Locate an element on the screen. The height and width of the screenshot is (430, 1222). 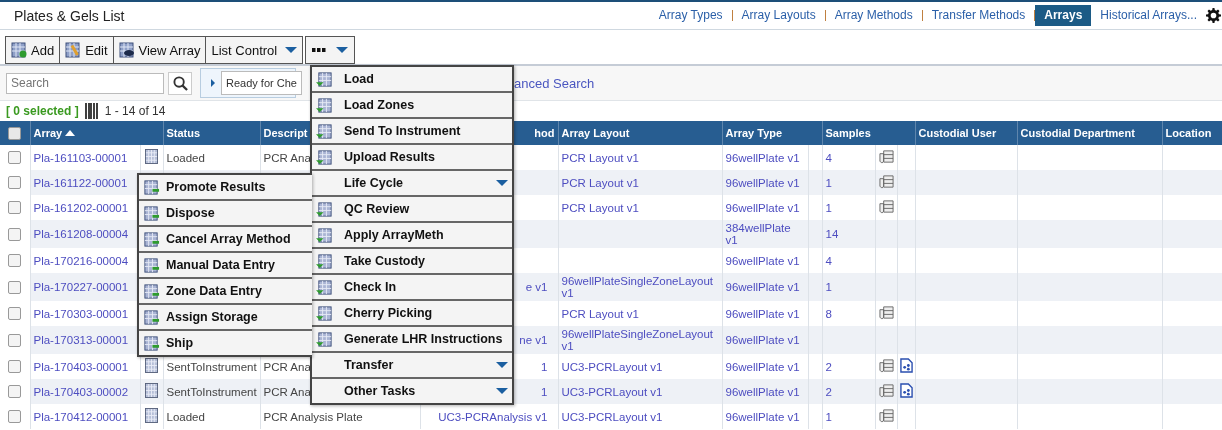
samples-link: 8 is located at coordinates (828, 313).